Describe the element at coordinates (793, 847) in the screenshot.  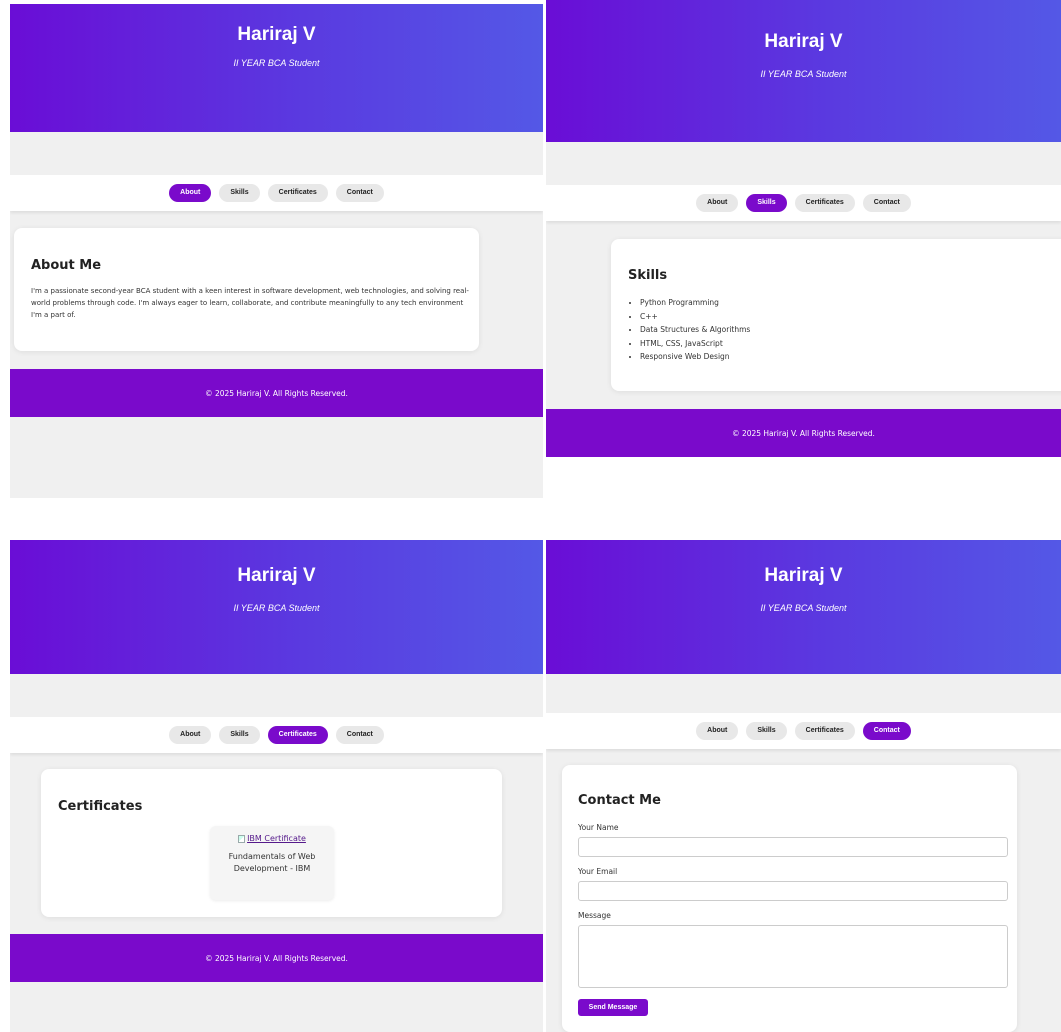
I see `name-field` at that location.